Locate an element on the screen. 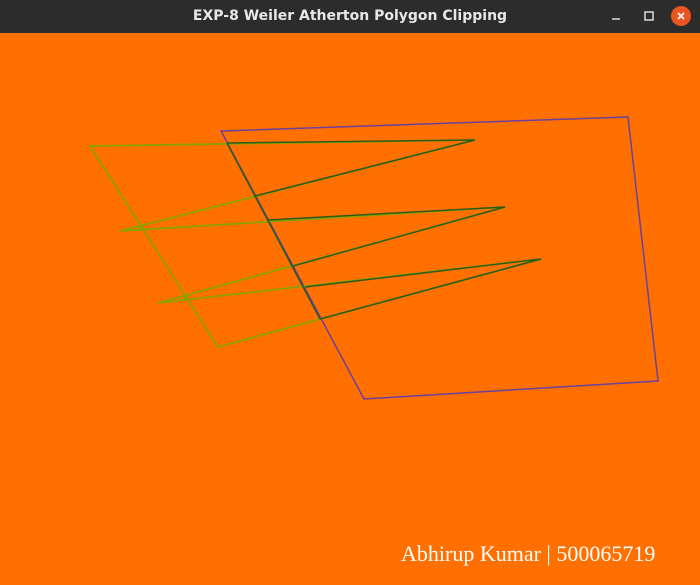 The width and height of the screenshot is (700, 585). minimize-icon is located at coordinates (616, 19).